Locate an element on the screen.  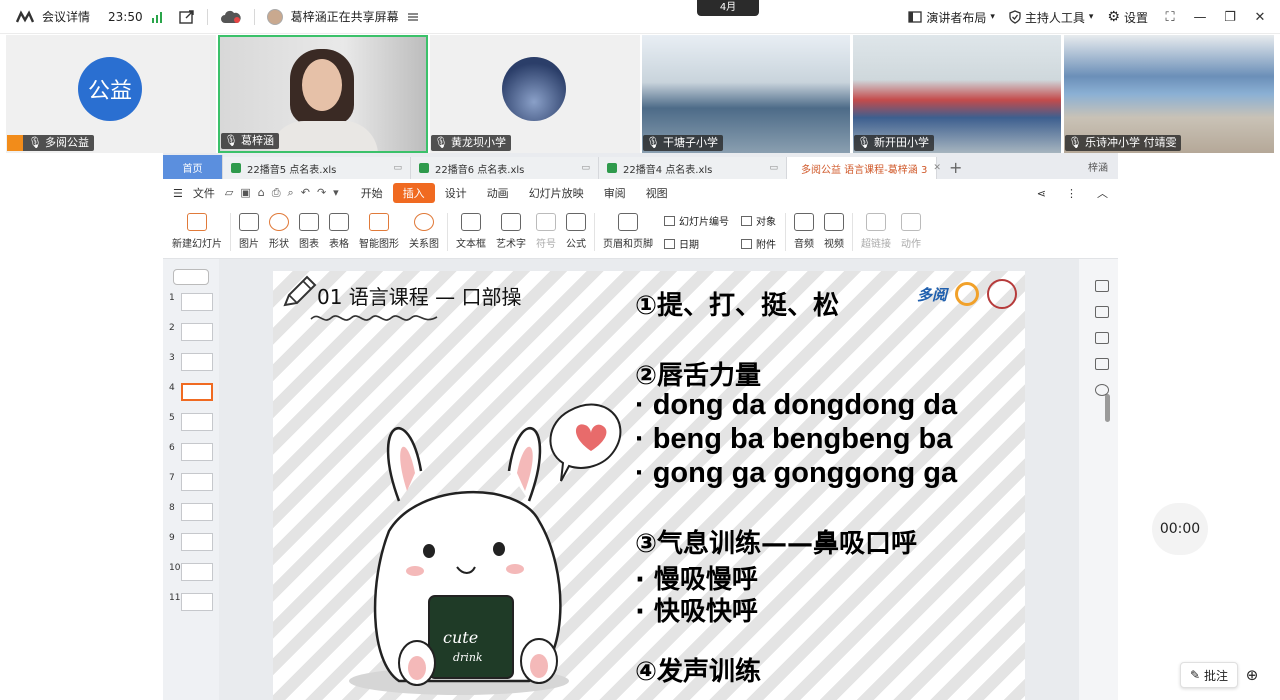
format-painter-icon: ⌂ is located at coordinates (261, 193).